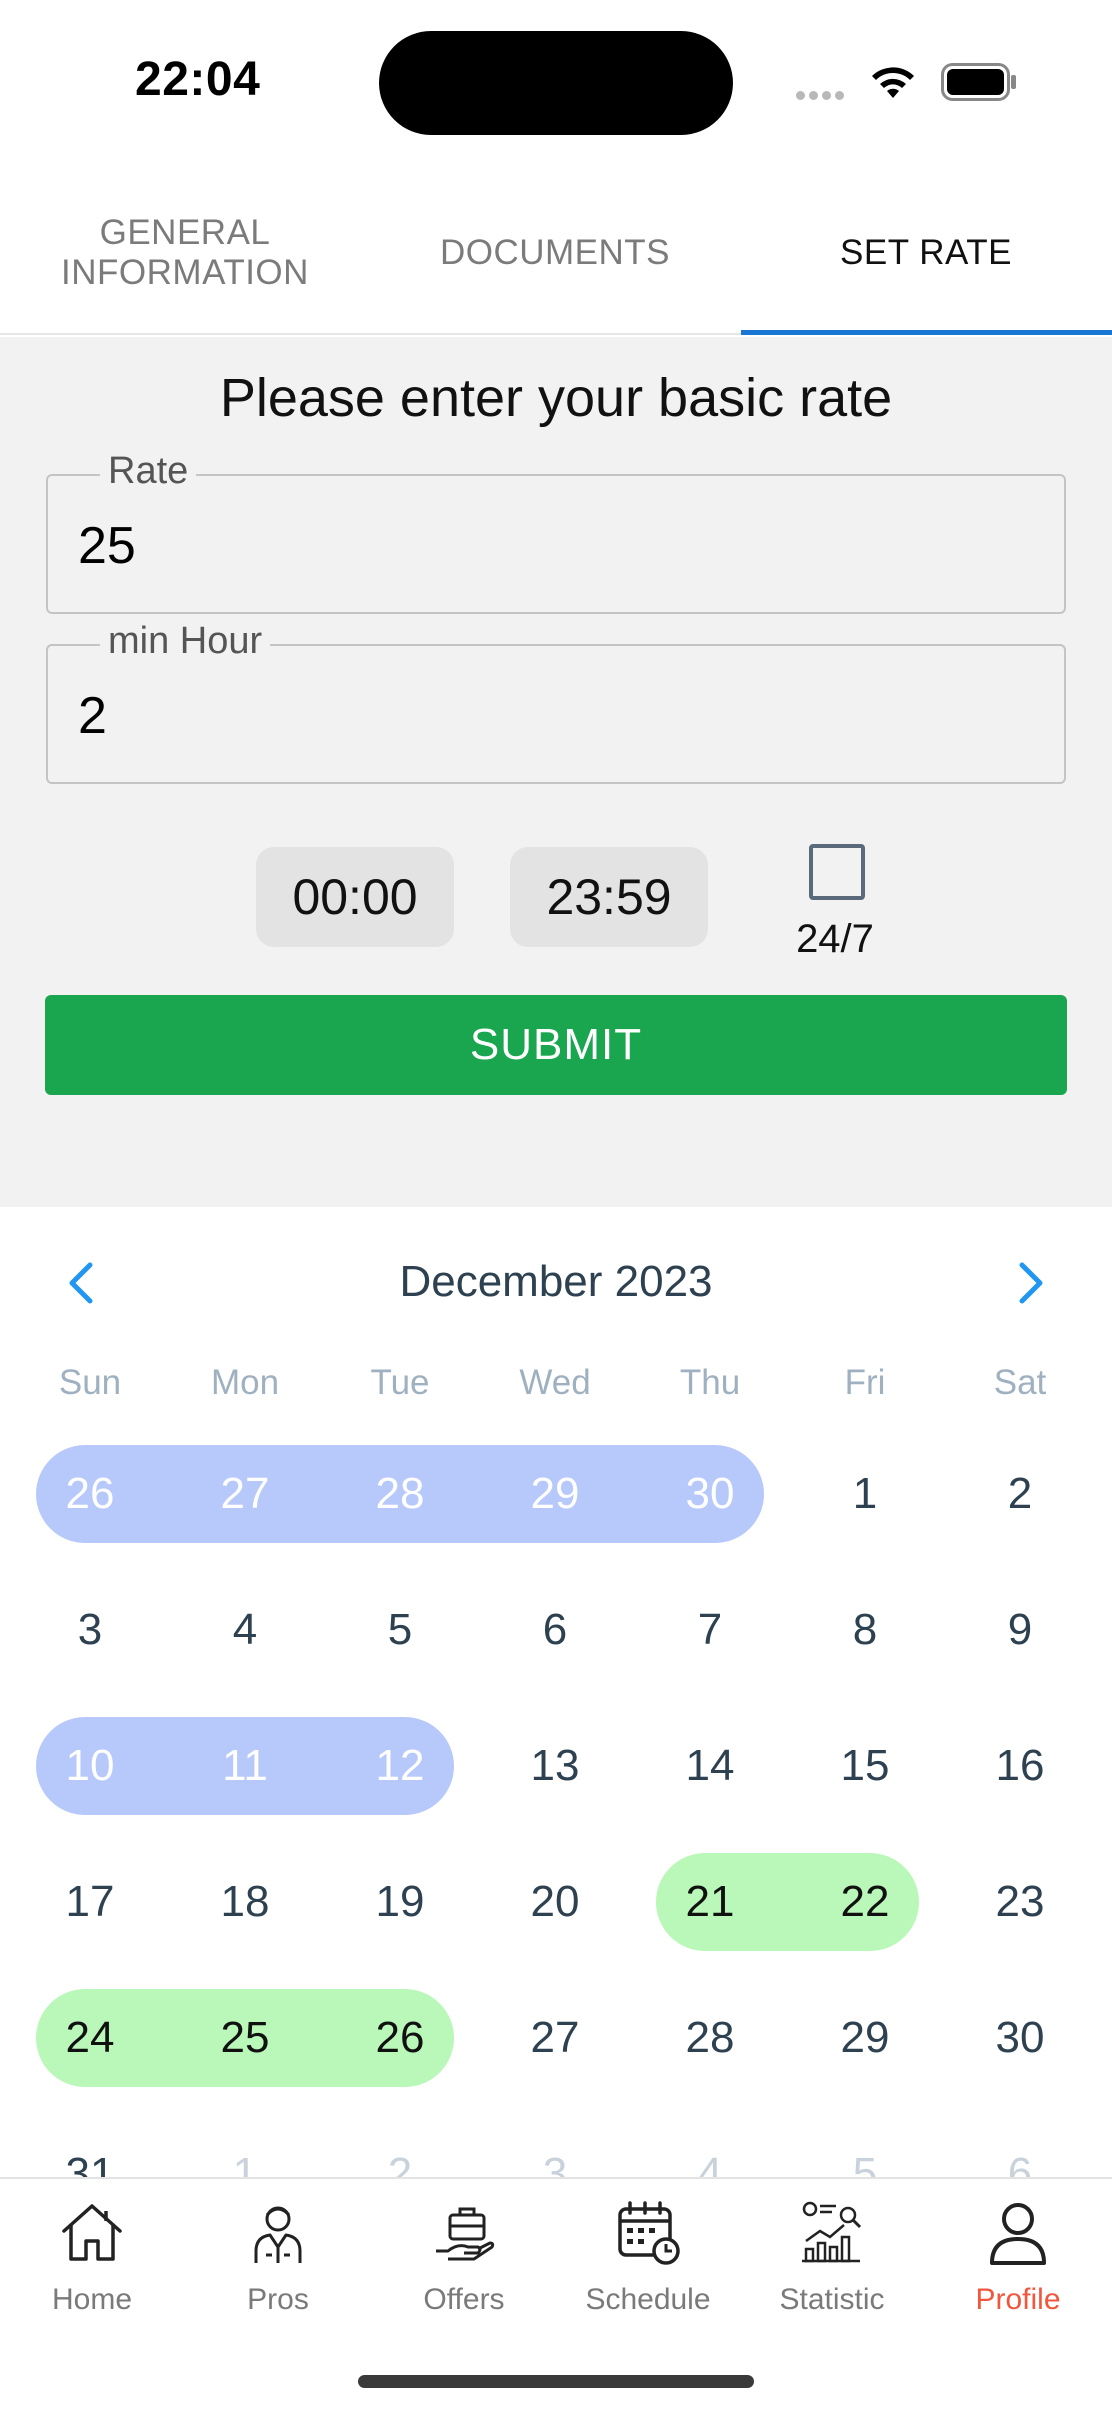 This screenshot has height=2410, width=1112. What do you see at coordinates (90, 1902) in the screenshot?
I see `calendar-day: 17` at bounding box center [90, 1902].